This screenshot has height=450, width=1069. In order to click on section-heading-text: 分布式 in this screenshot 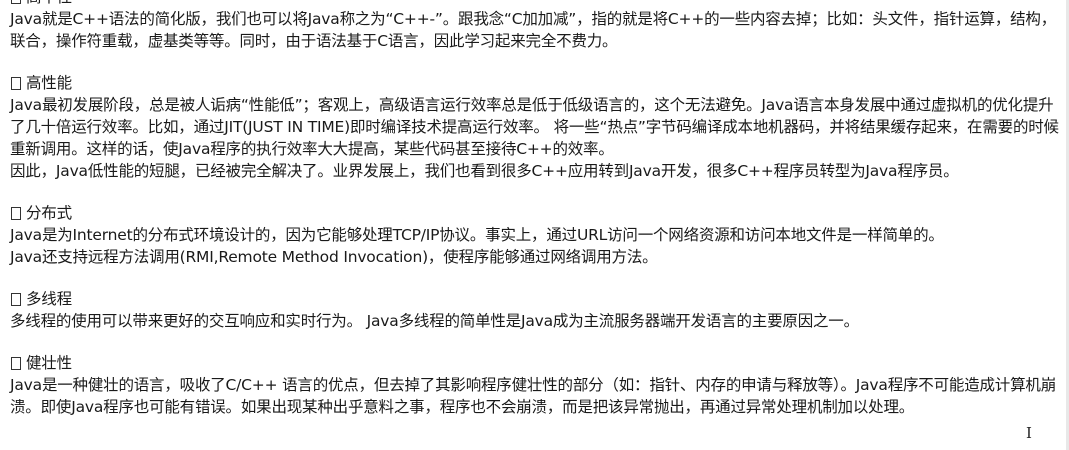, I will do `click(49, 213)`.